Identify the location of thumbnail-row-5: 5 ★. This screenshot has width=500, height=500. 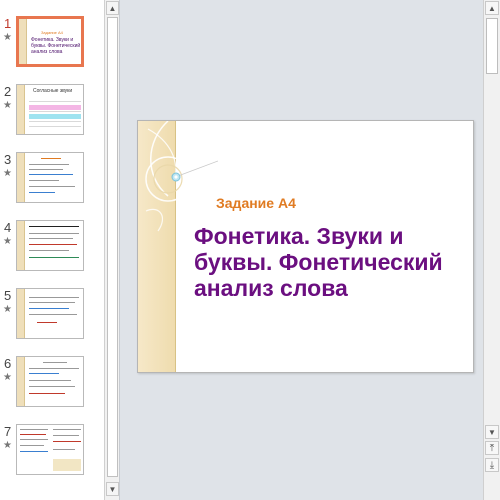
(52, 316).